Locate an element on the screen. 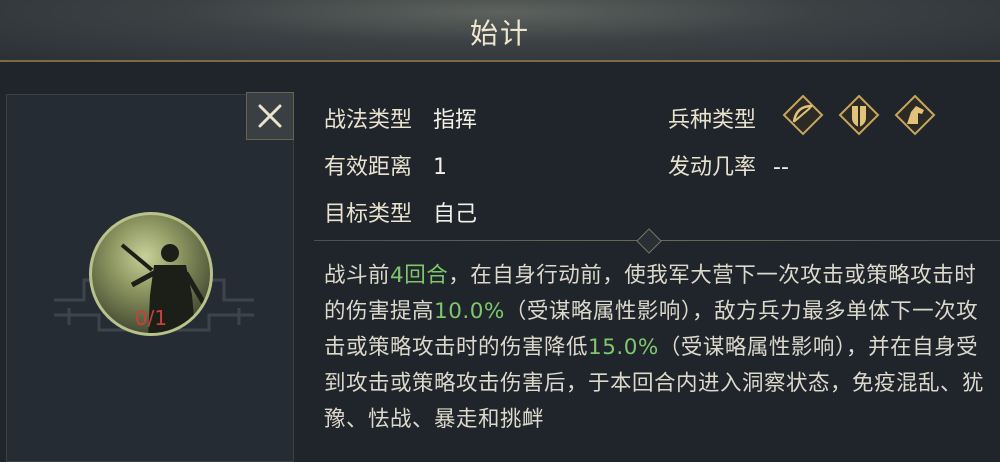 The image size is (1000, 462). range-value: 1 is located at coordinates (440, 167).